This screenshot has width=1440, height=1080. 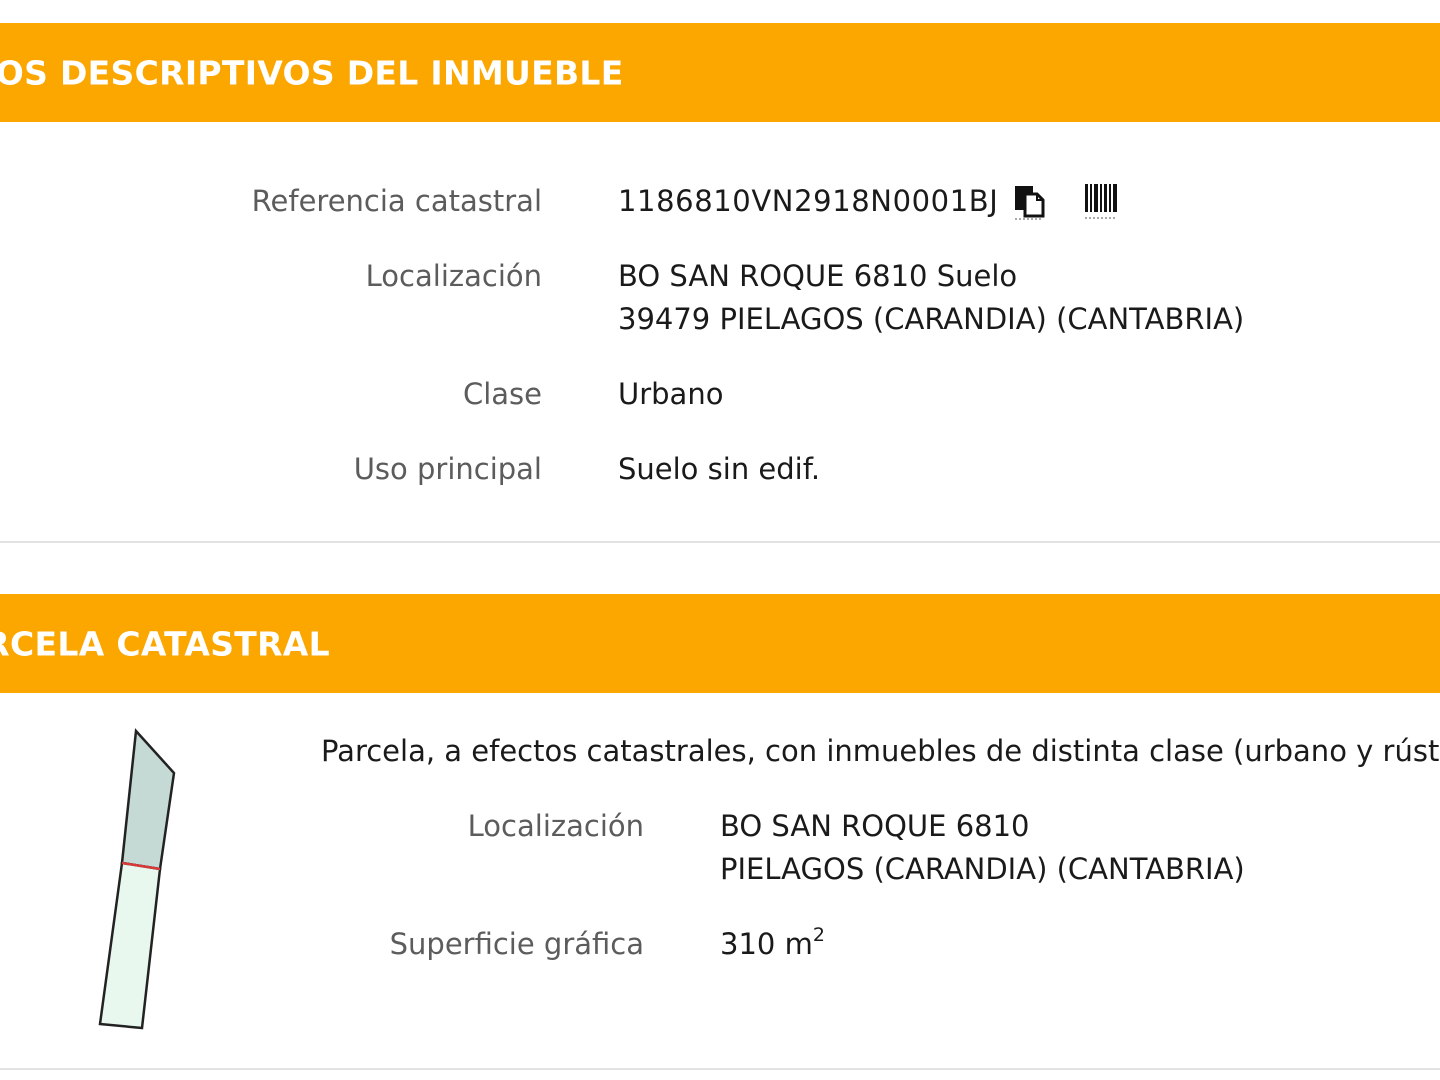 I want to click on section-header-datos-descriptivos: DATOS DESCRIPTIVOS DEL INMUEBLE, so click(x=720, y=72).